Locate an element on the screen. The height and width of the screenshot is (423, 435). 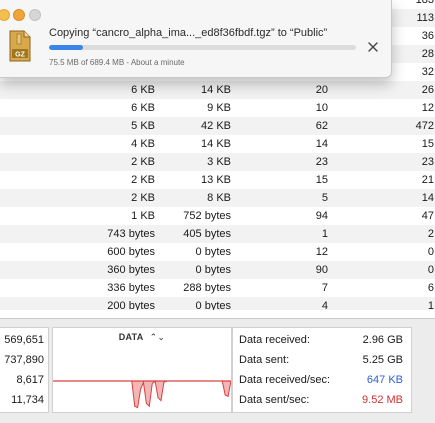
table-cell: 5 is located at coordinates (324, 198).